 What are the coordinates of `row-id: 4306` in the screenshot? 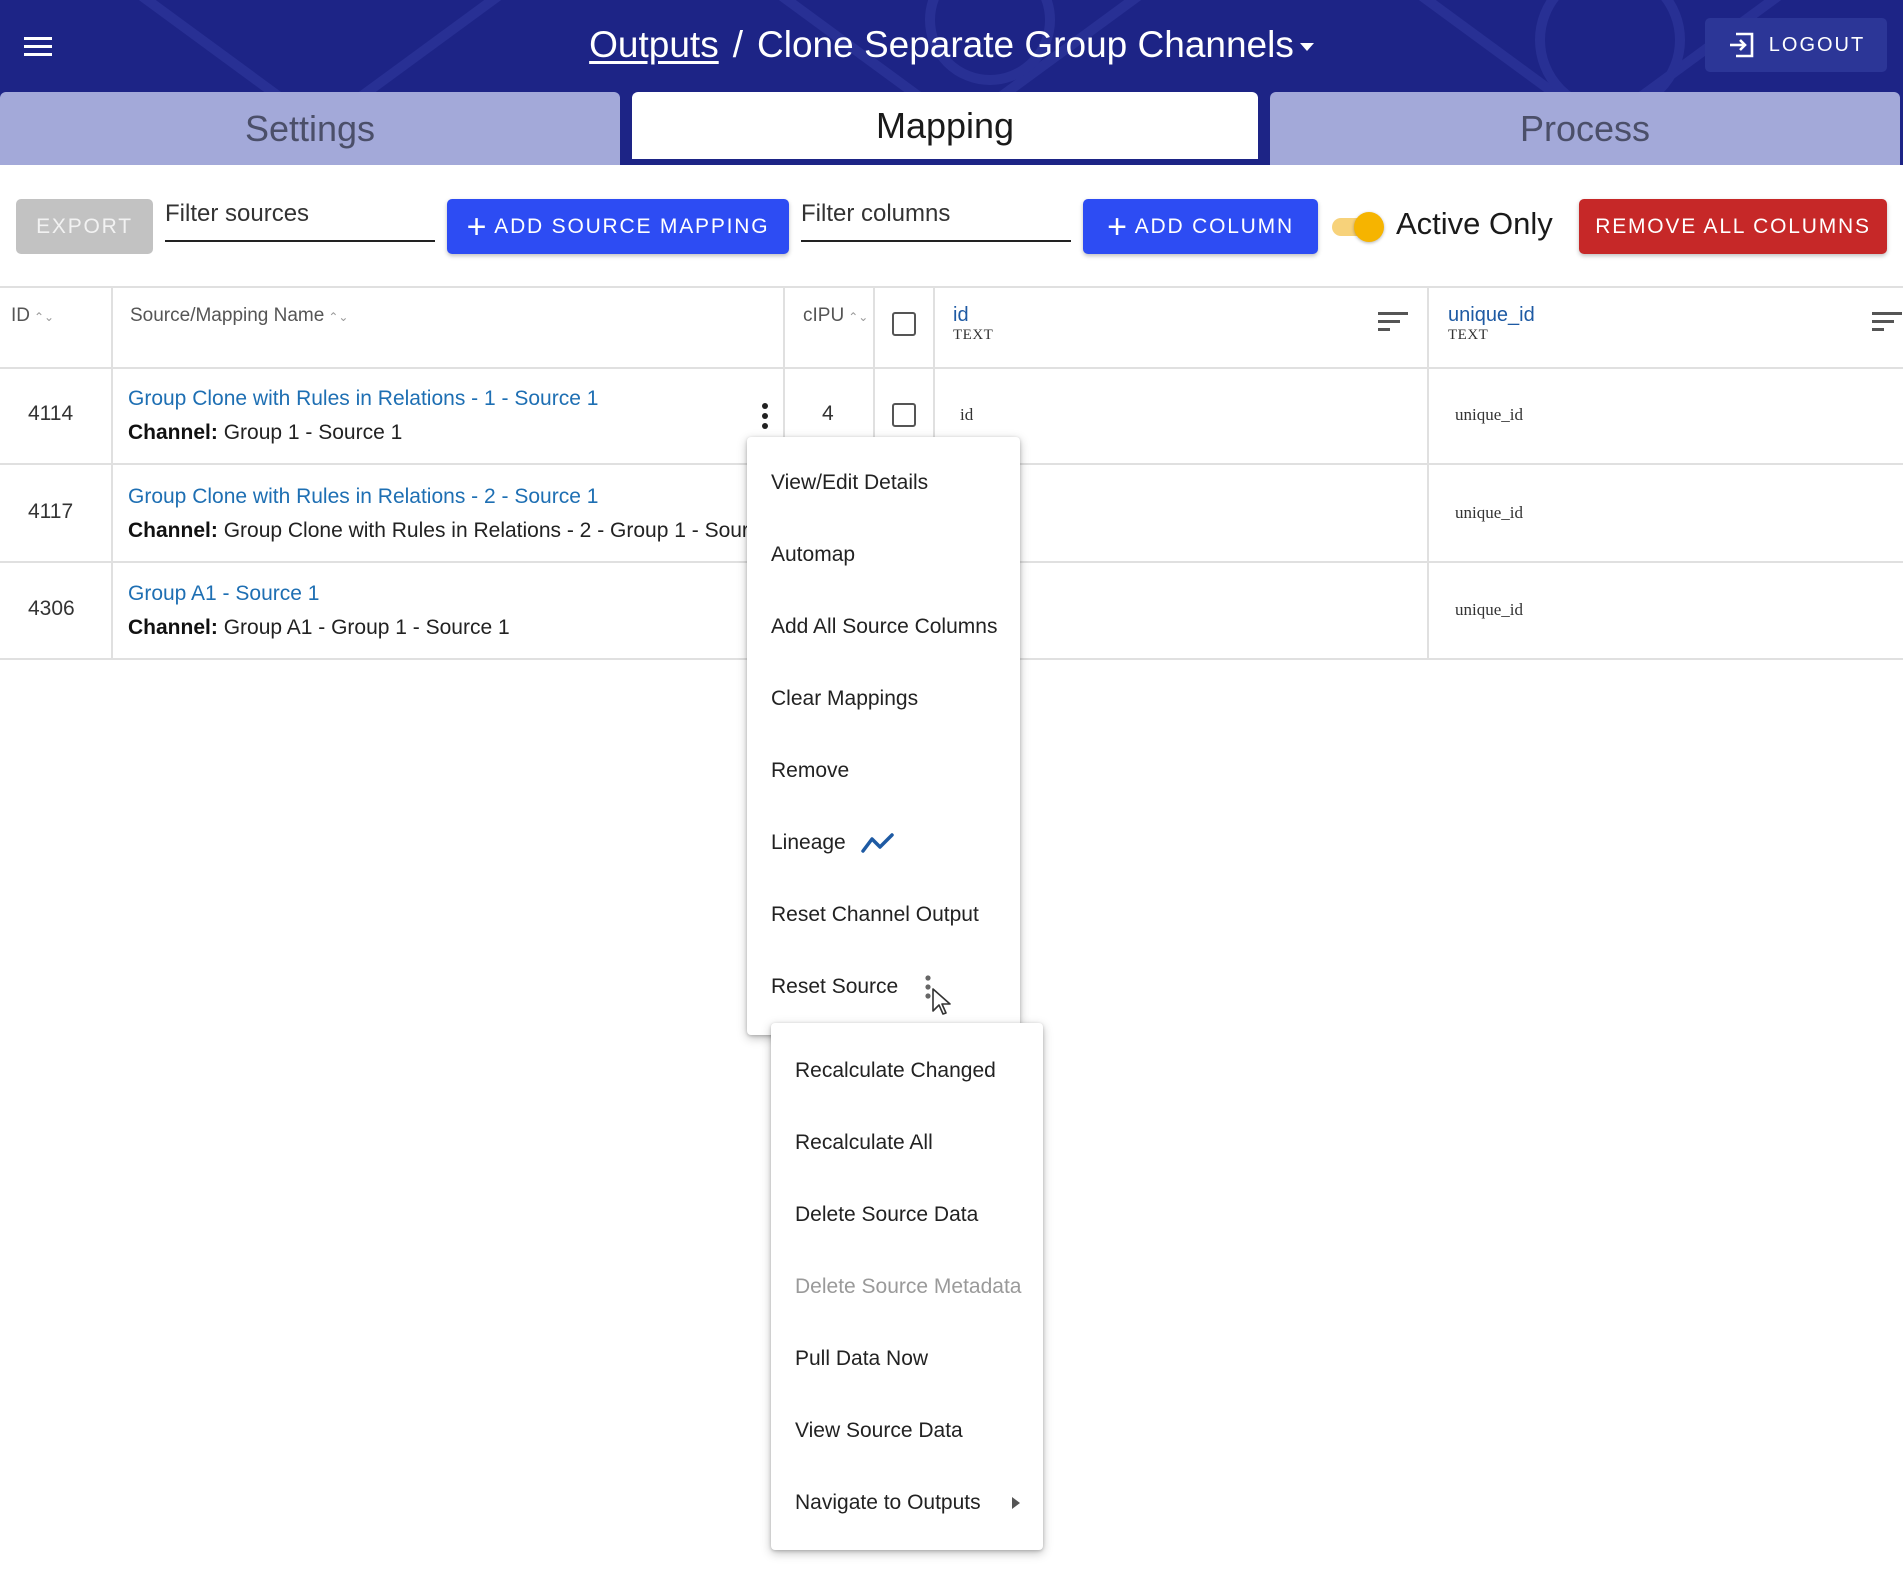 It's located at (51, 608).